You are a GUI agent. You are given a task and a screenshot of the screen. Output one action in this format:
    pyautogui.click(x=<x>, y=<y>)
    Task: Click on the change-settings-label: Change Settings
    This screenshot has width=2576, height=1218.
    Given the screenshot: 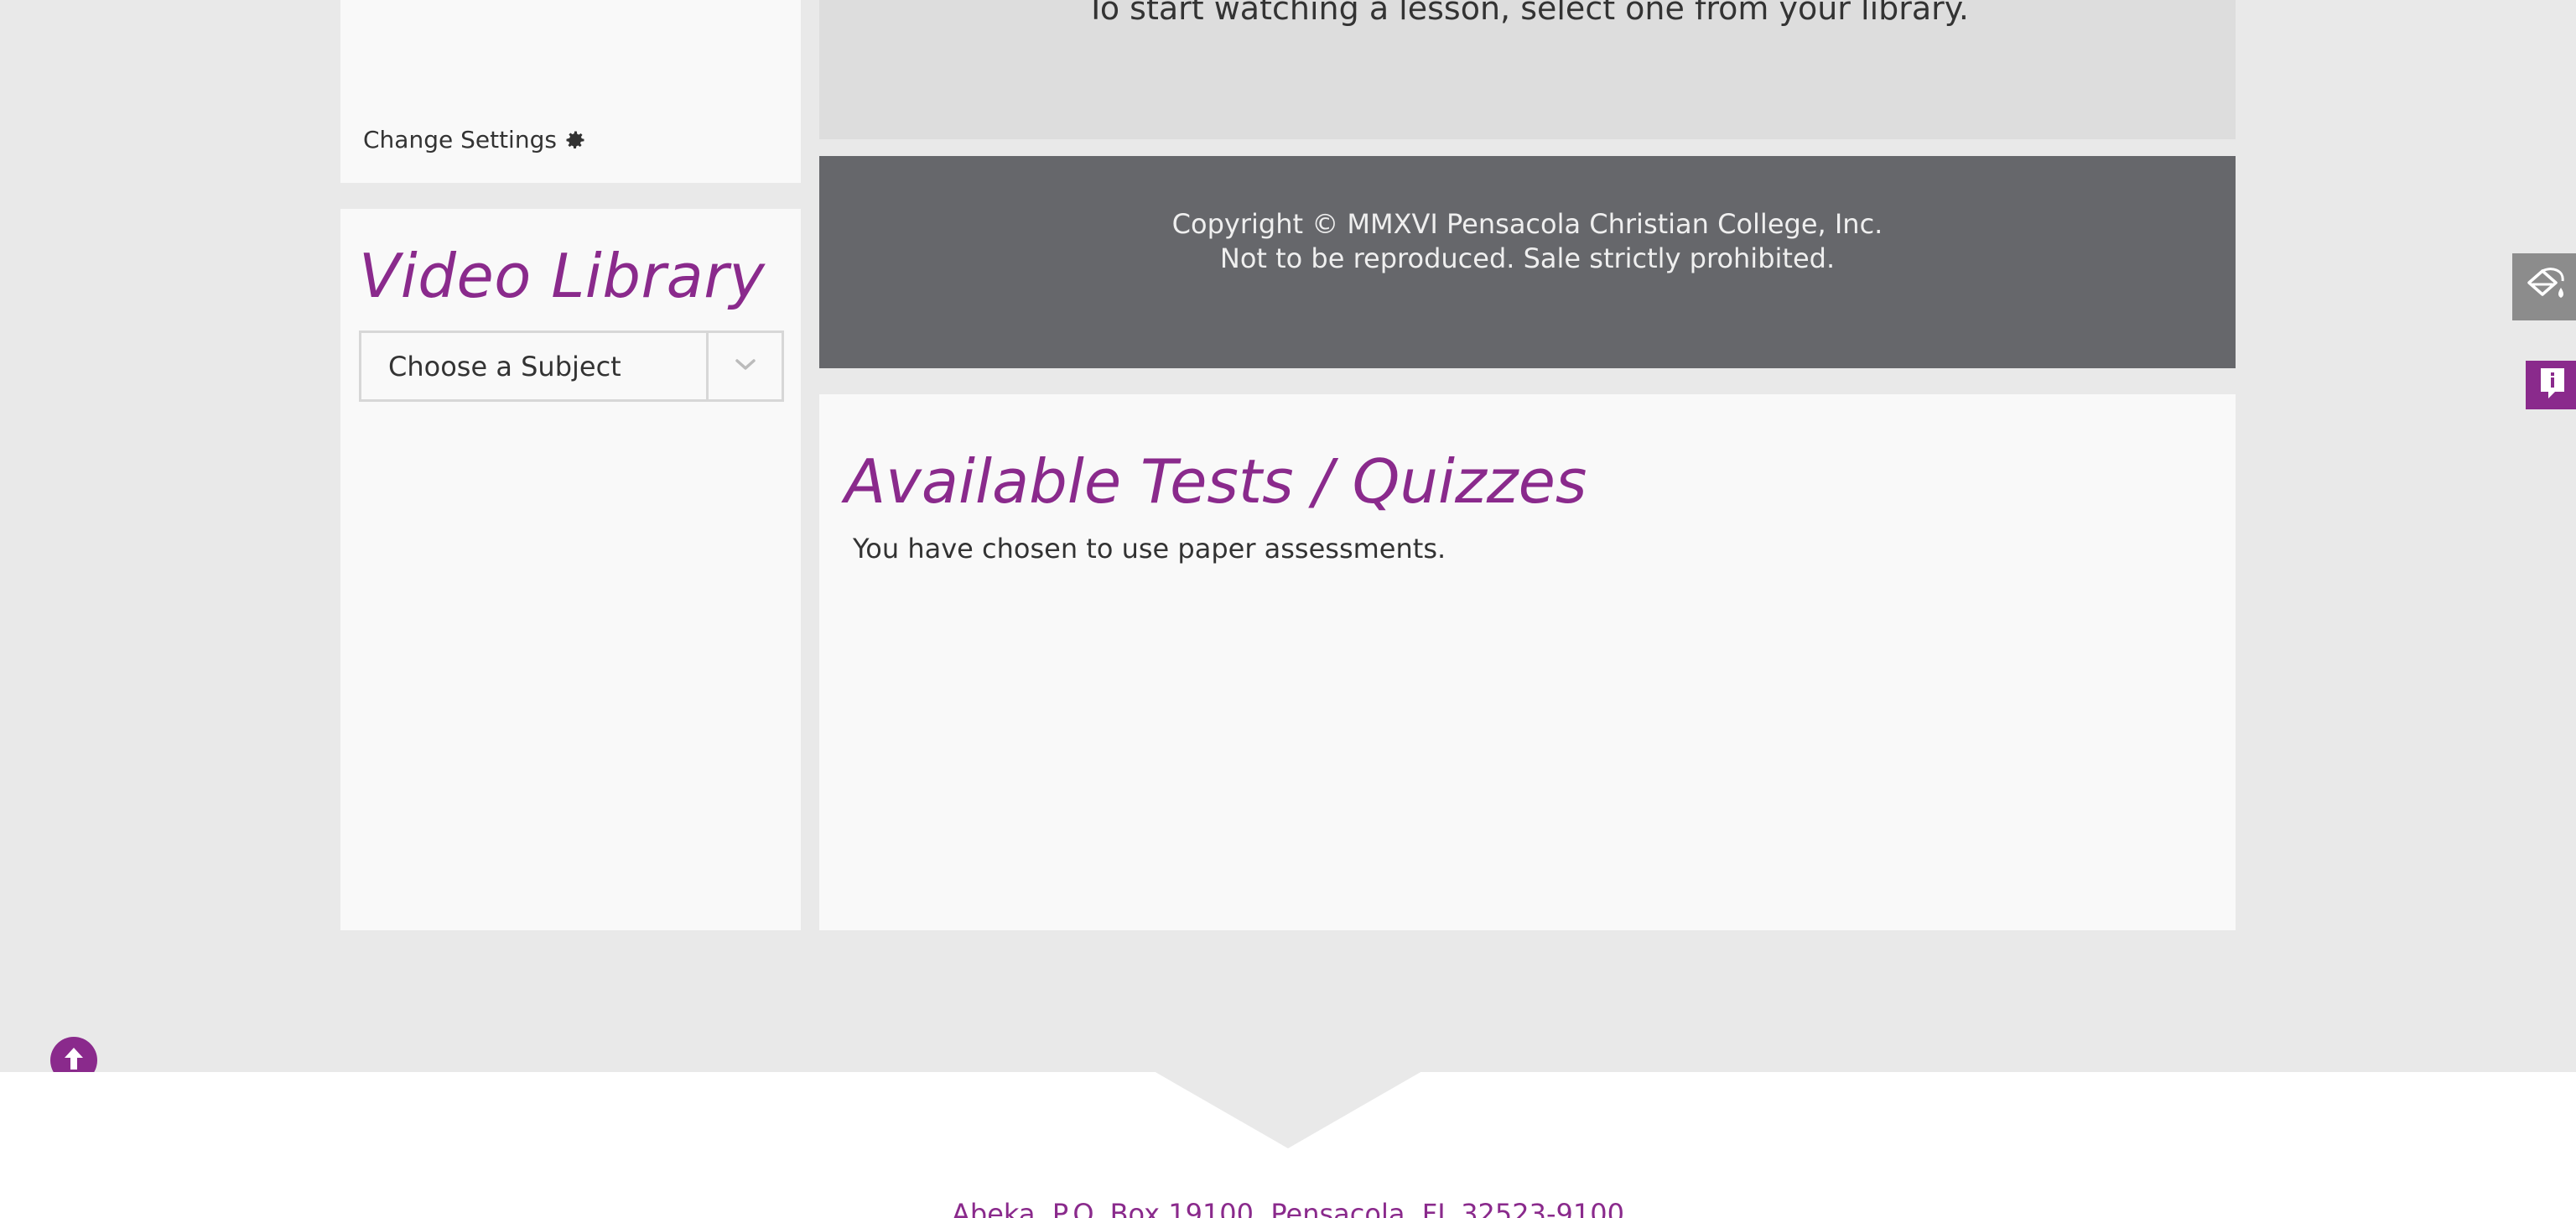 What is the action you would take?
    pyautogui.click(x=460, y=140)
    